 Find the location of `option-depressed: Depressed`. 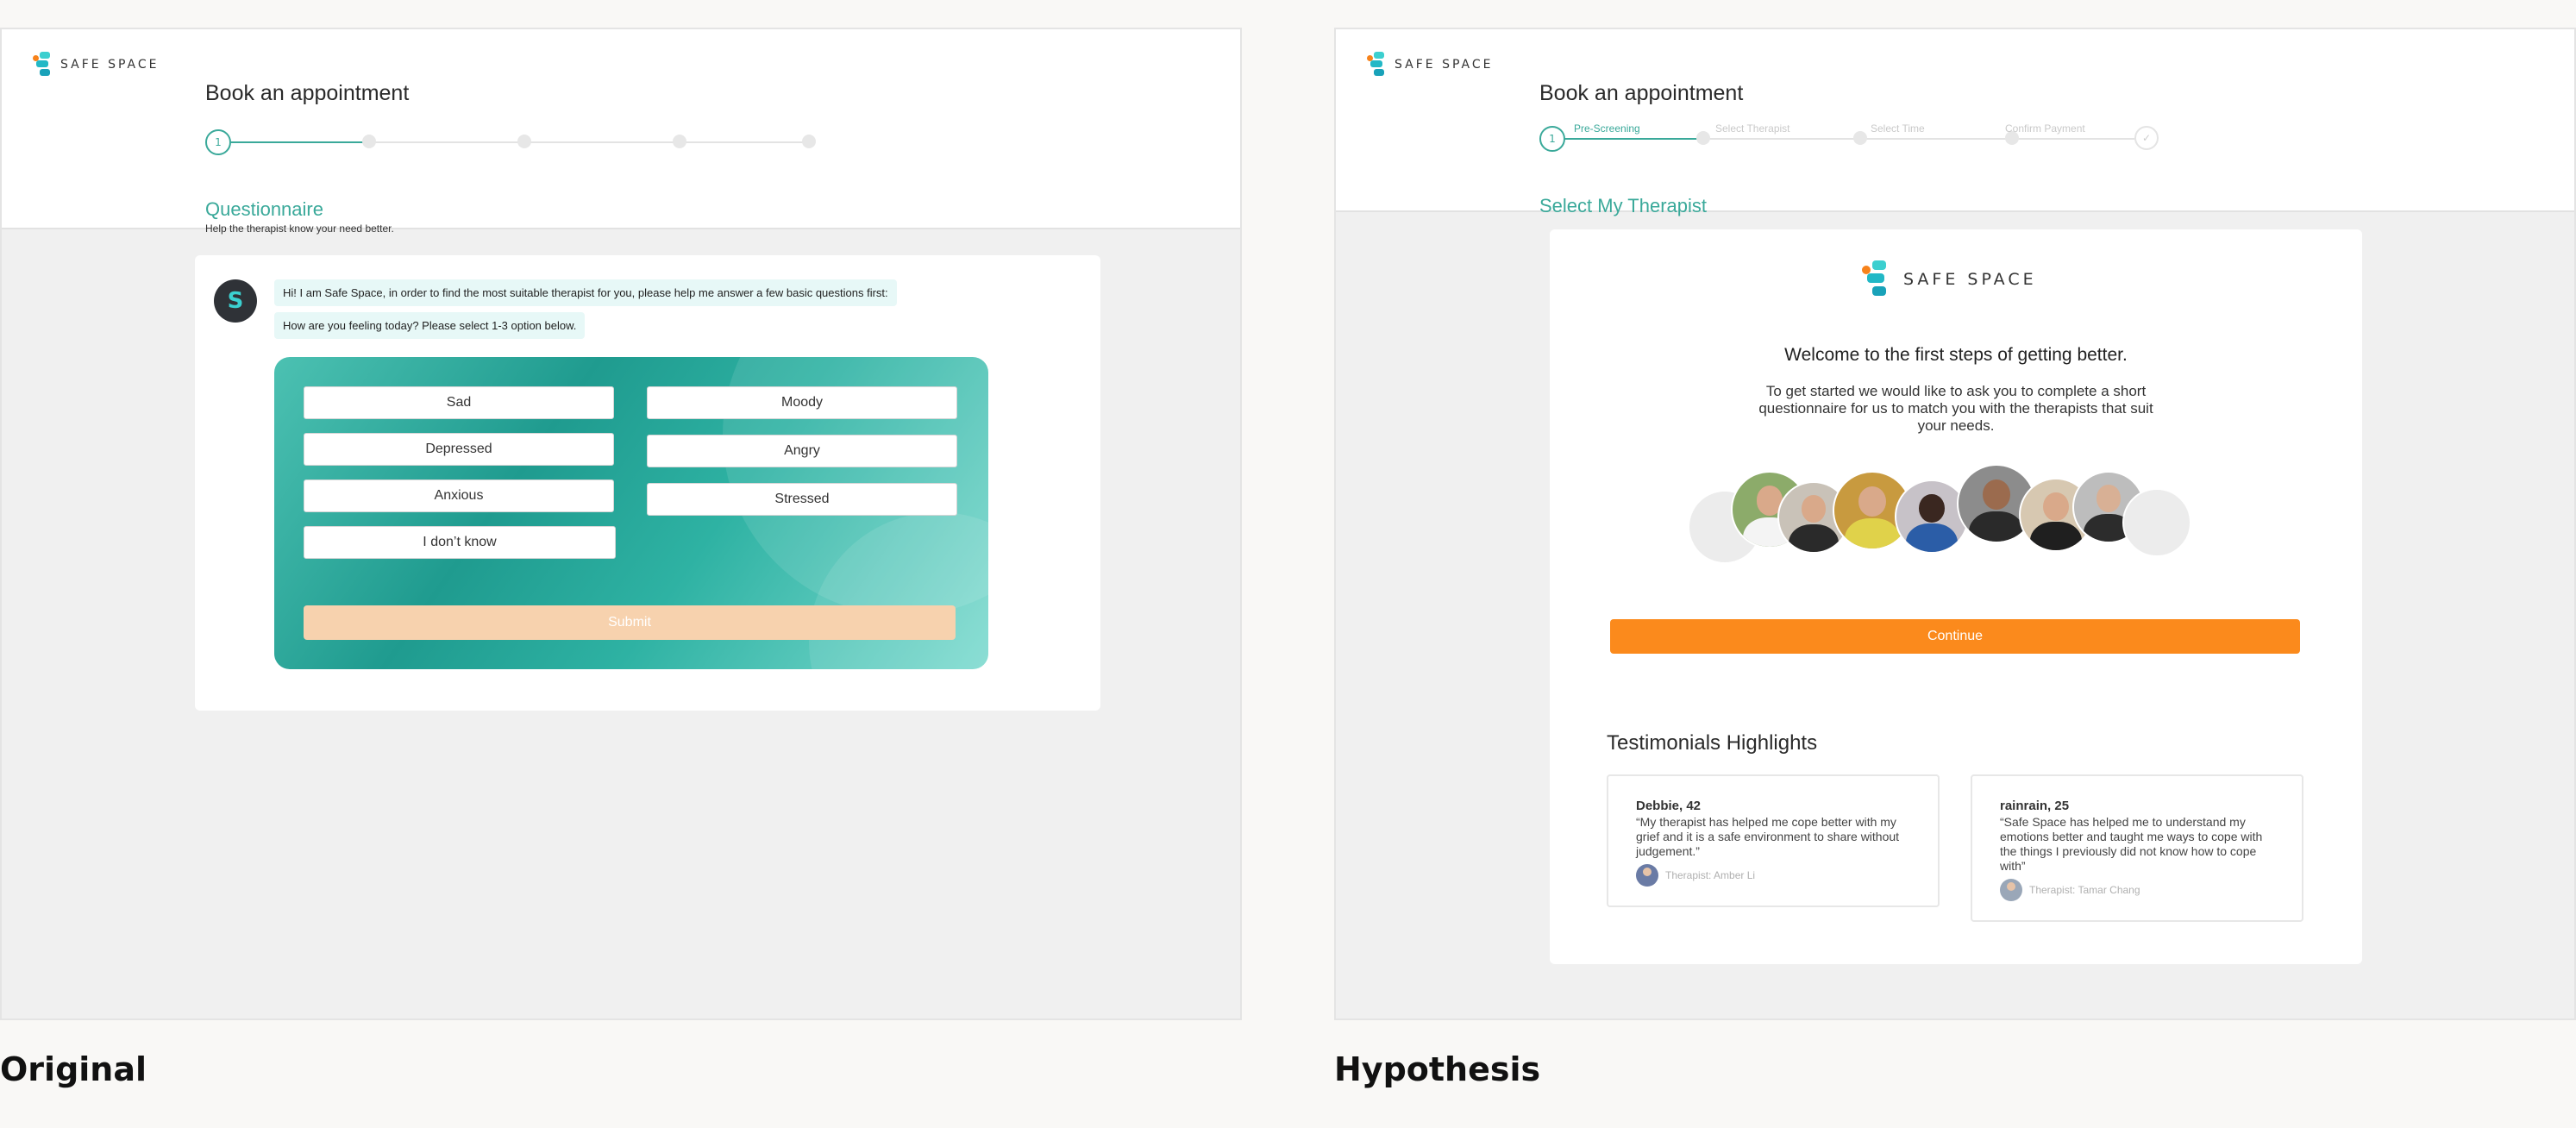

option-depressed: Depressed is located at coordinates (459, 450).